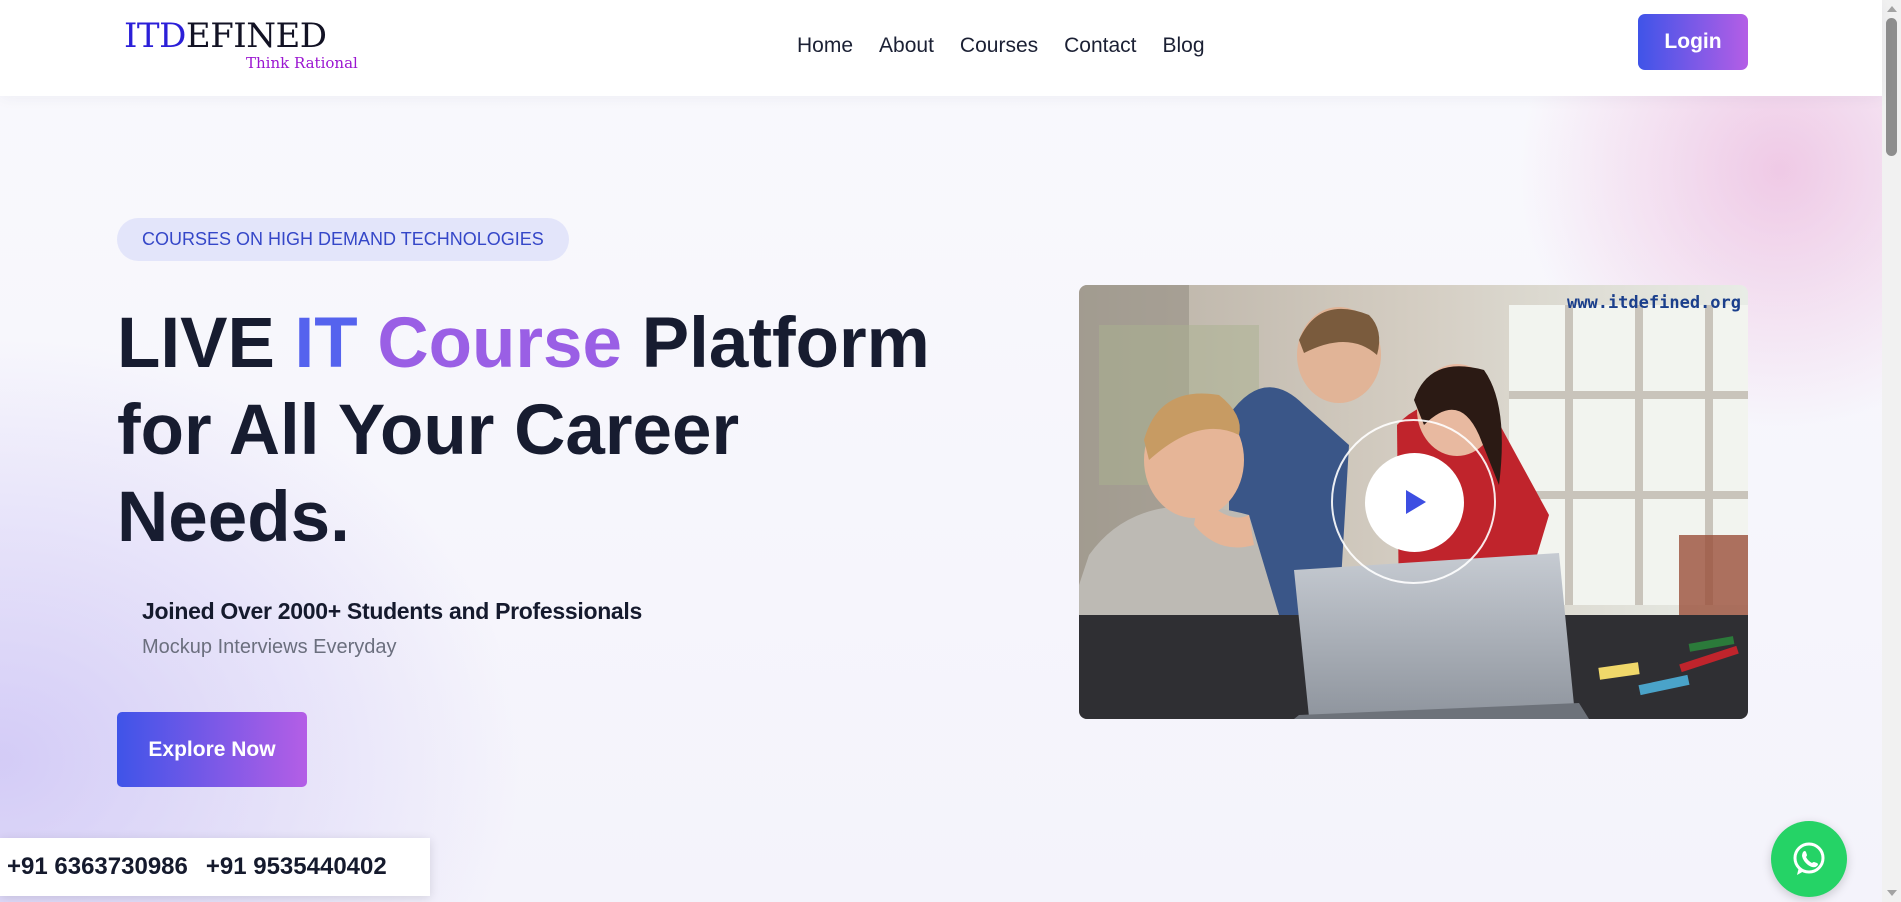 The width and height of the screenshot is (1901, 902). I want to click on whatsapp-button, so click(1809, 859).